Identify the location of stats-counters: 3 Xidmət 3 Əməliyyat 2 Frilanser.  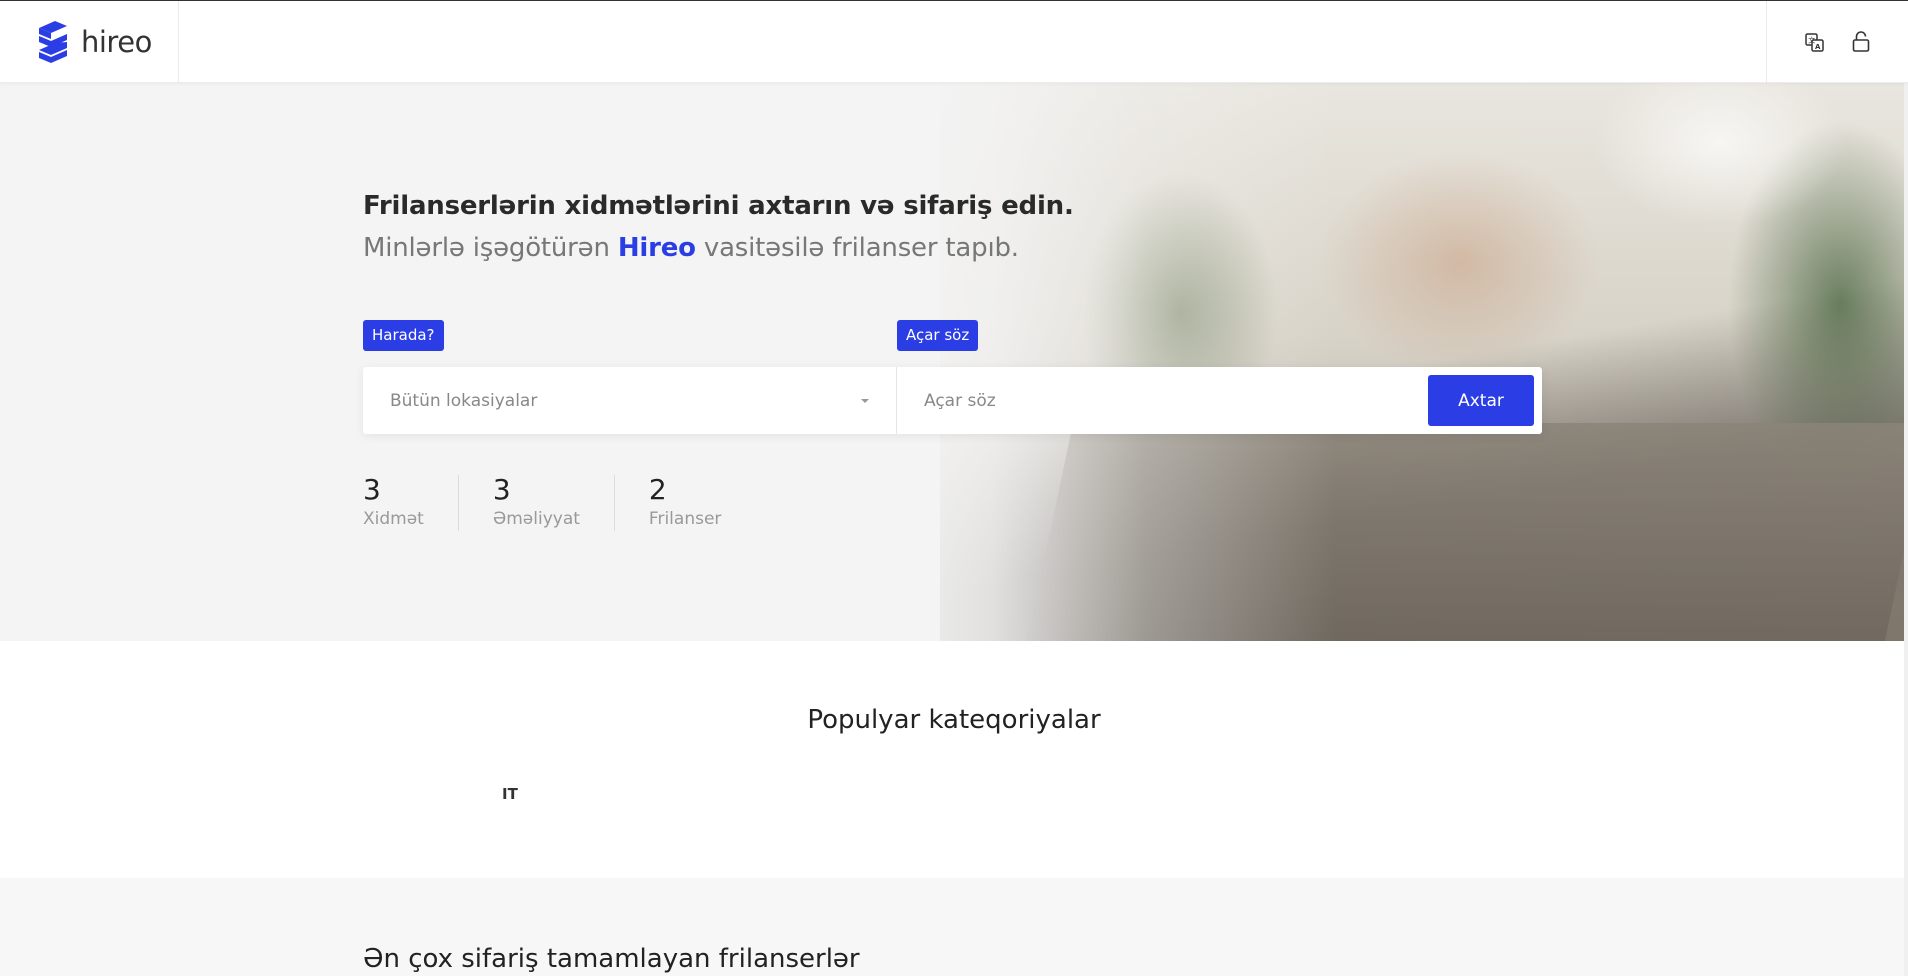
(576, 503).